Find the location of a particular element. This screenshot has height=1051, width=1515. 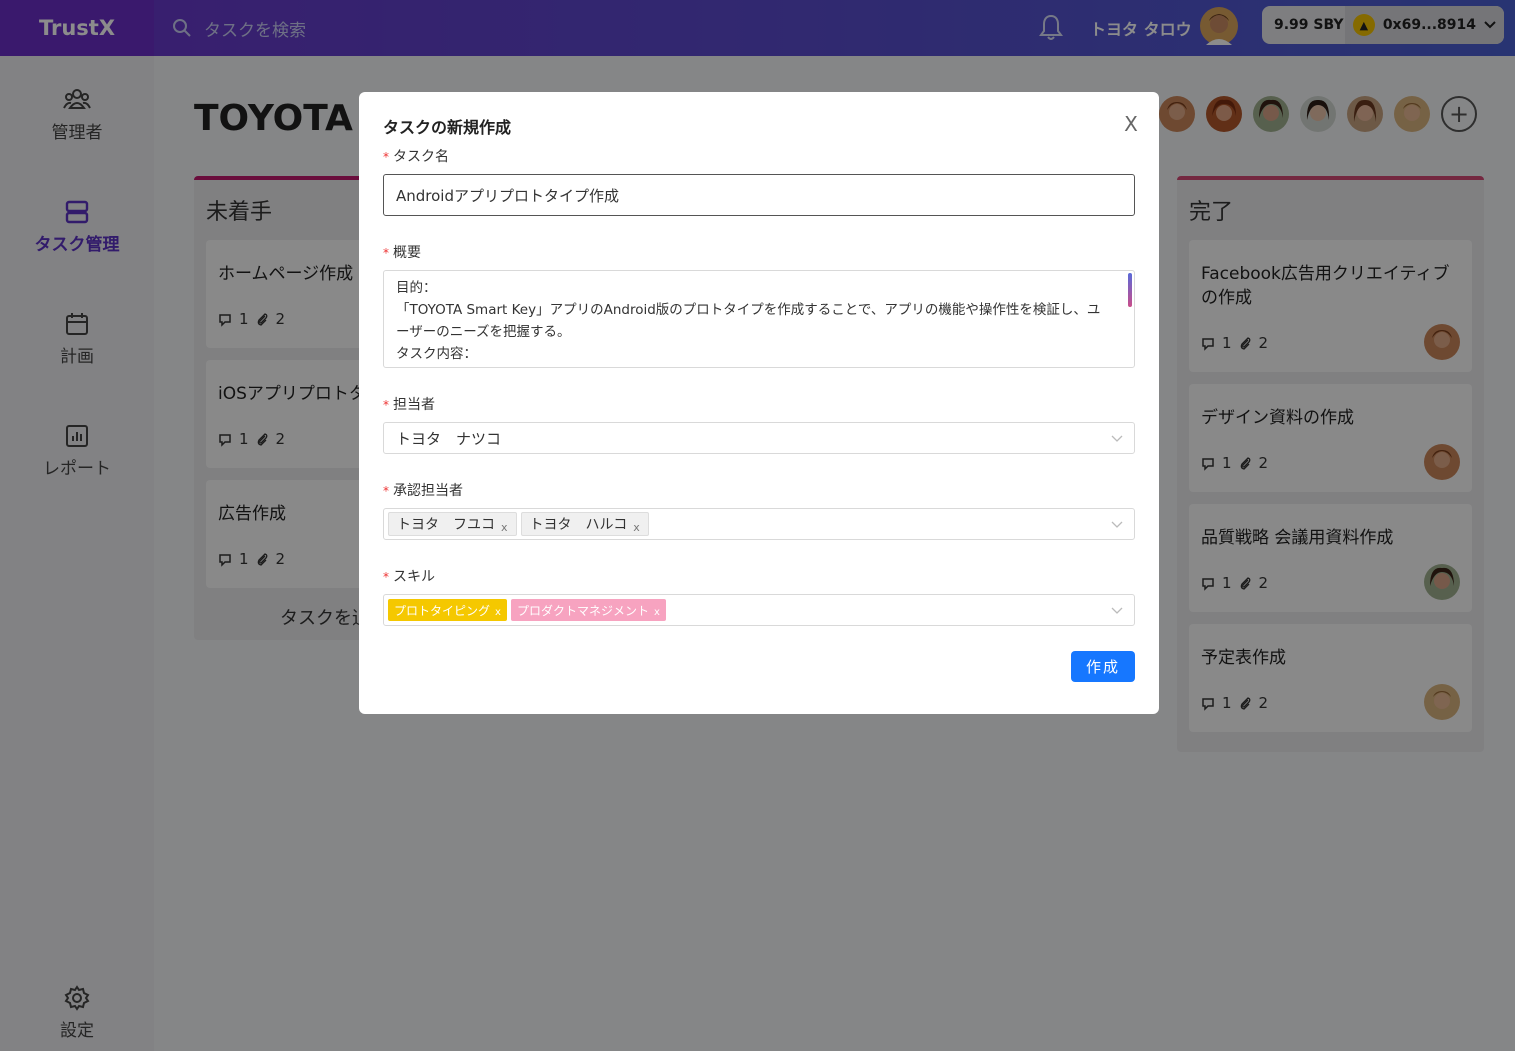

summary-label: * 概要 is located at coordinates (402, 252).